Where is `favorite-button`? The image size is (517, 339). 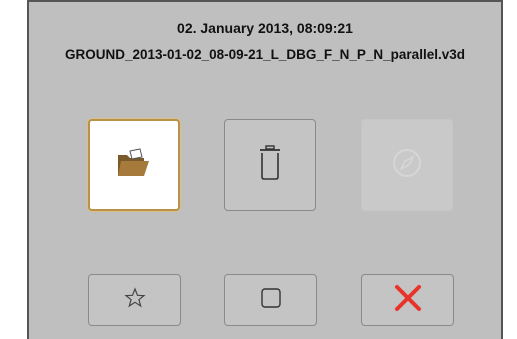
favorite-button is located at coordinates (134, 300).